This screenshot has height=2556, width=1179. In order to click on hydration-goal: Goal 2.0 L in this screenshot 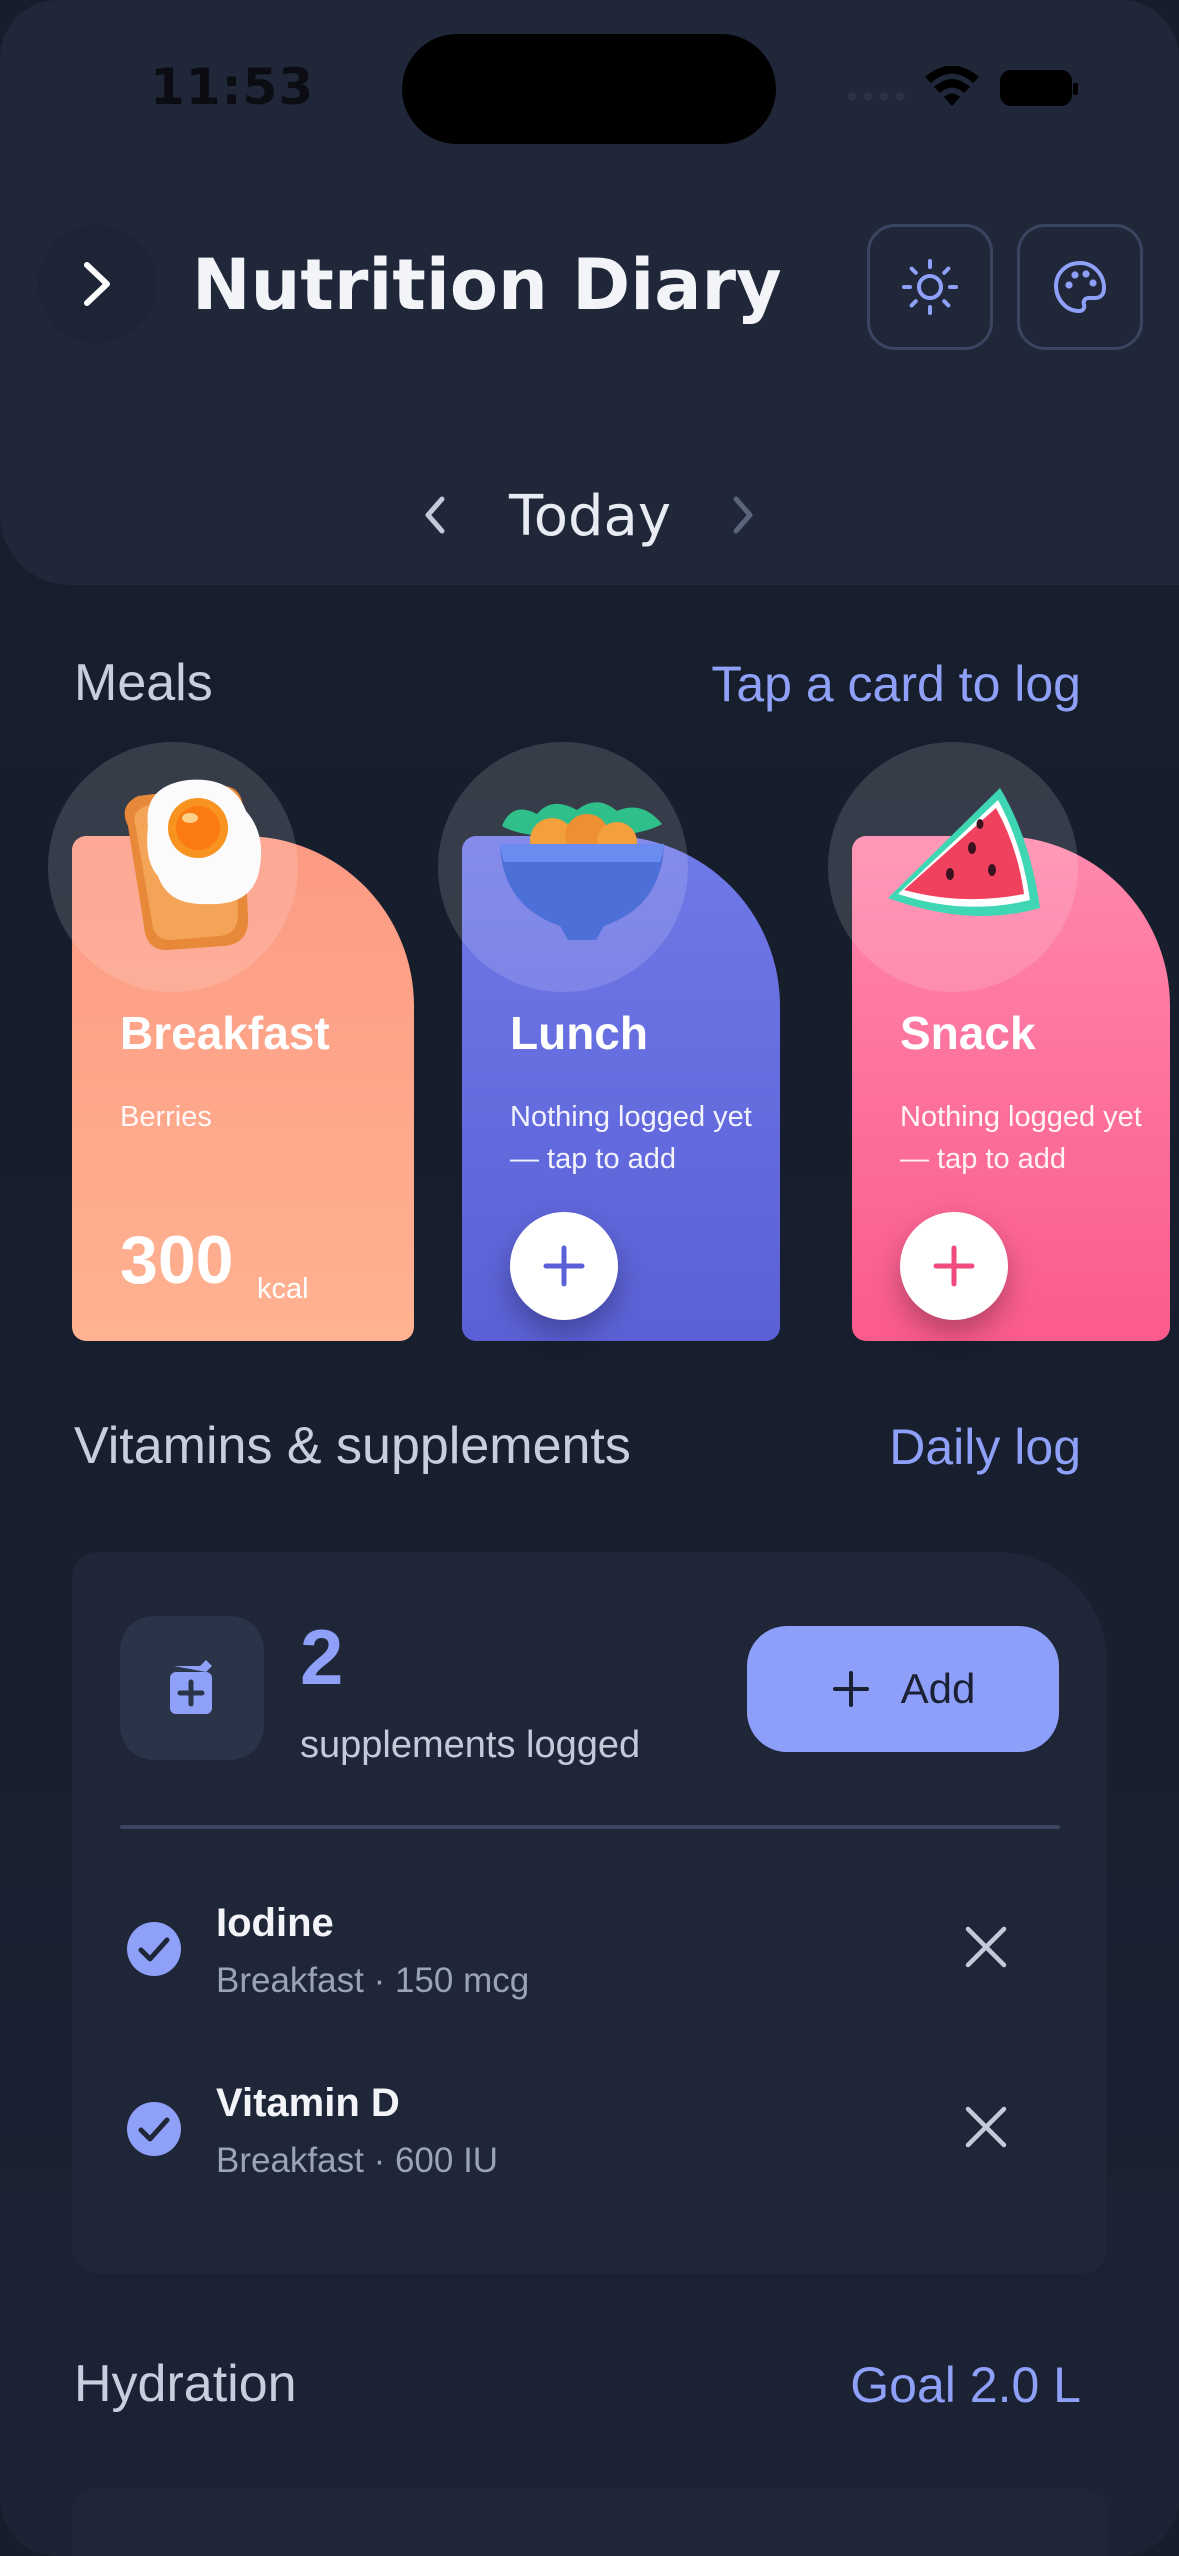, I will do `click(965, 2385)`.